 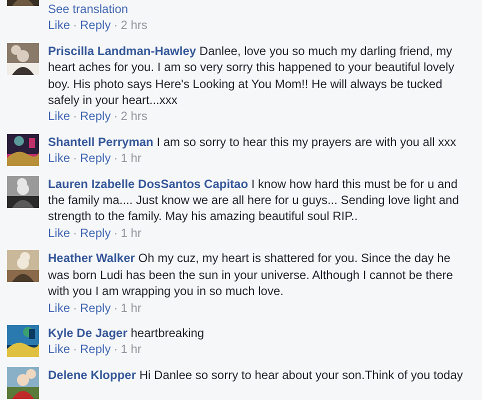 What do you see at coordinates (91, 258) in the screenshot?
I see `author-link: Heather Walker` at bounding box center [91, 258].